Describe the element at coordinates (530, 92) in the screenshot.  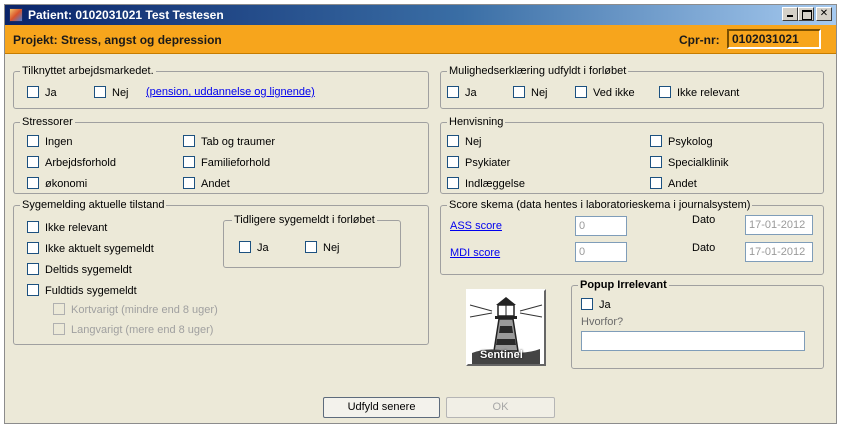
I see `opportunity-nej-checkbox: Nej` at that location.